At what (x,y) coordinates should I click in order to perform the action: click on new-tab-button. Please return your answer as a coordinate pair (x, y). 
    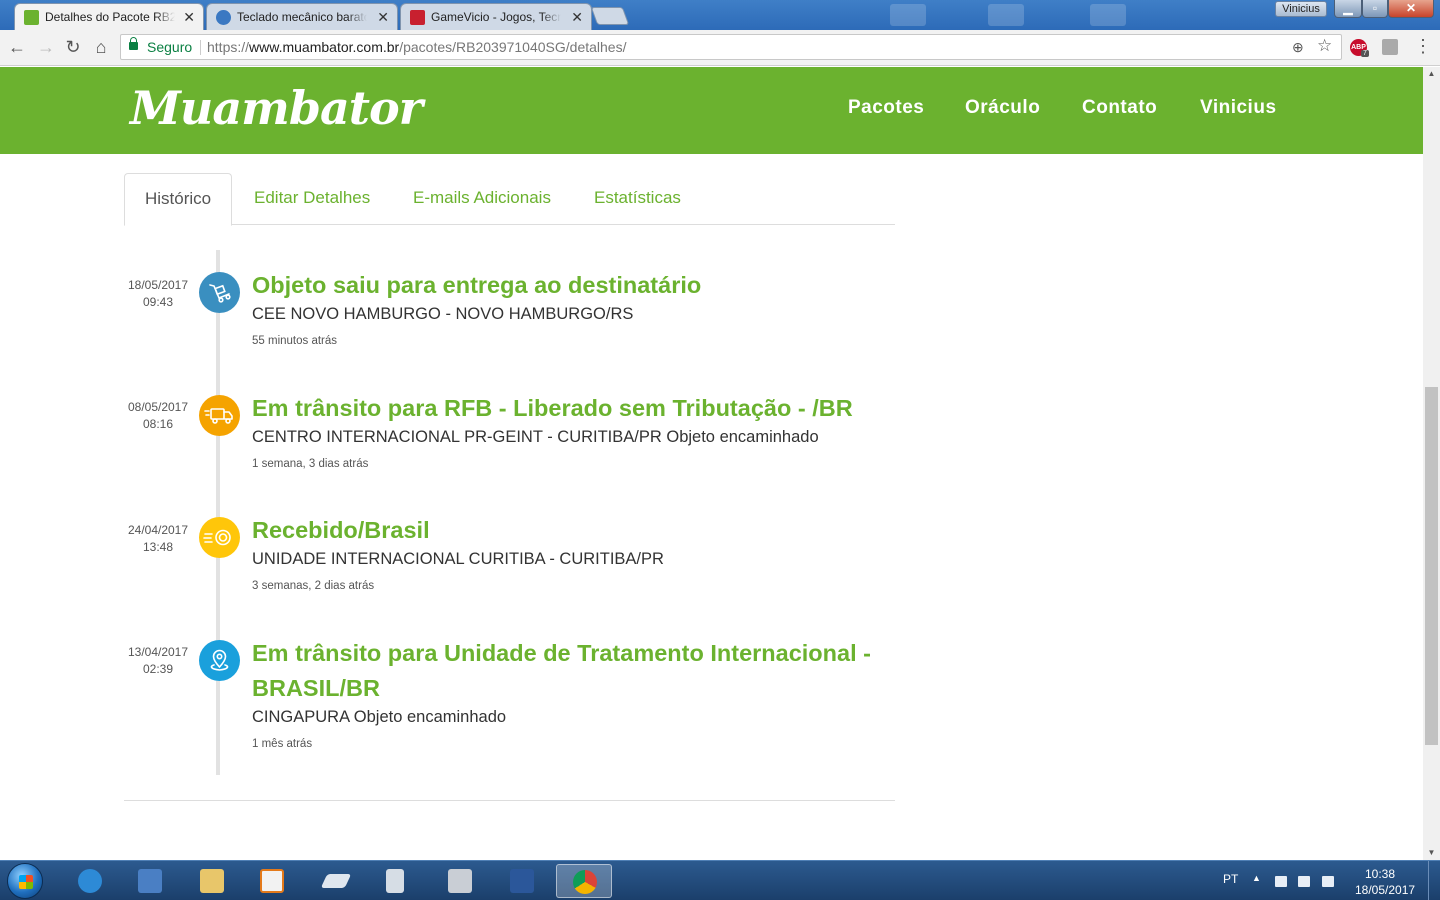
    Looking at the image, I should click on (610, 16).